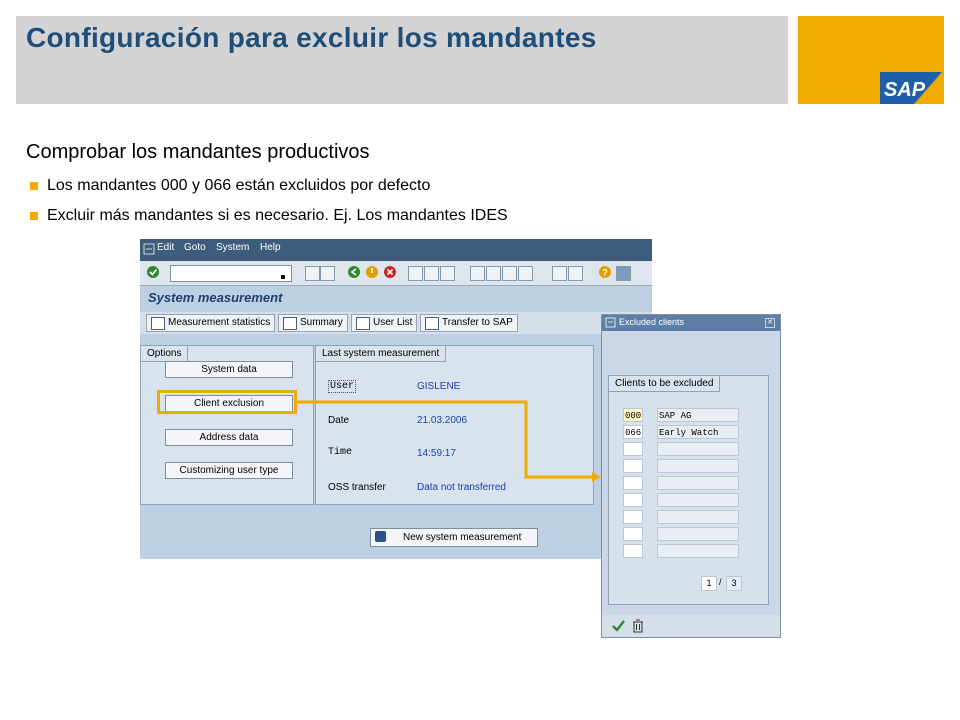 The height and width of the screenshot is (720, 960). I want to click on clients-group-title: Clients to be excluded, so click(665, 384).